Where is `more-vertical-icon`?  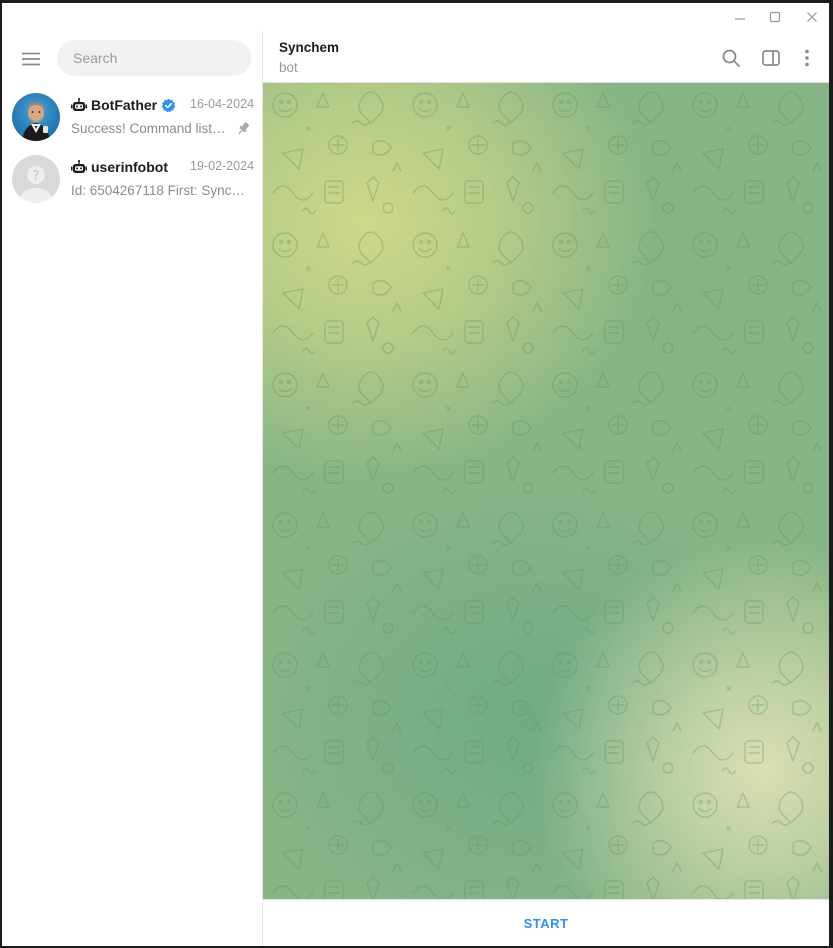 more-vertical-icon is located at coordinates (807, 58).